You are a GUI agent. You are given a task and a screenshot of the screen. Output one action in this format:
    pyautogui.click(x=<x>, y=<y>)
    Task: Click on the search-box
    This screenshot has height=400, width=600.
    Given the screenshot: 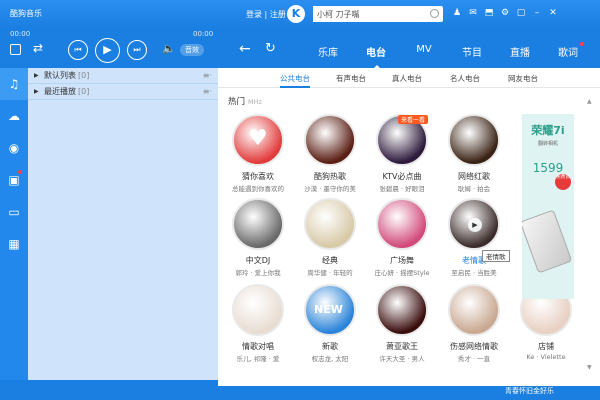 What is the action you would take?
    pyautogui.click(x=378, y=14)
    